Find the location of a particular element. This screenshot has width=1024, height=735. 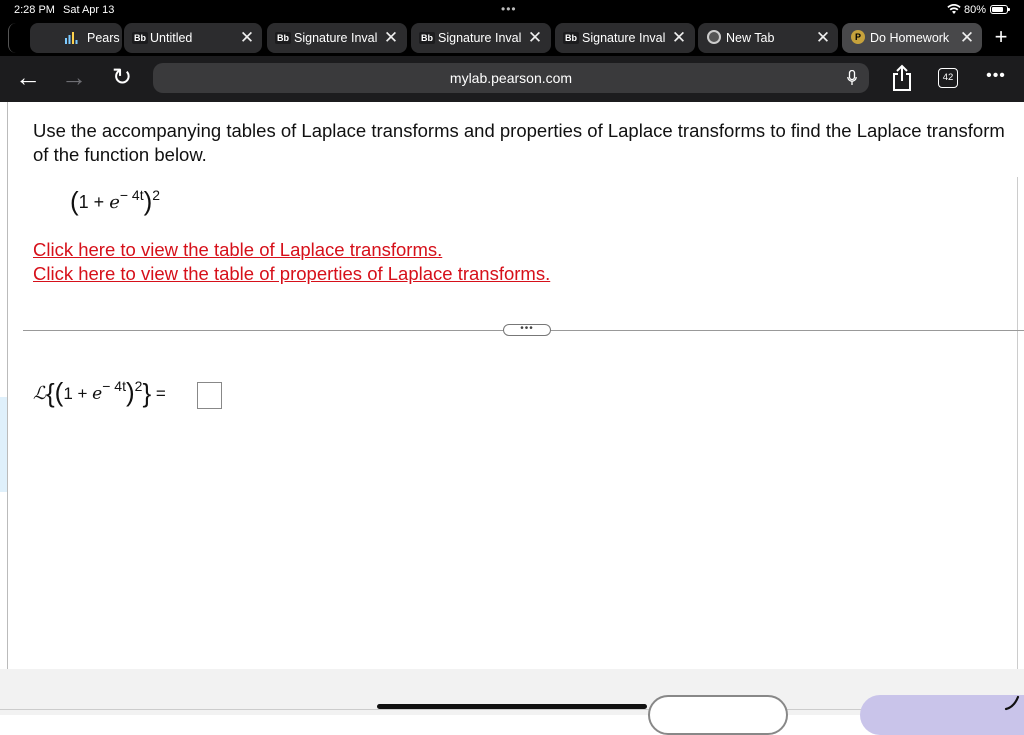

pearson-p-icon: P is located at coordinates (858, 37).